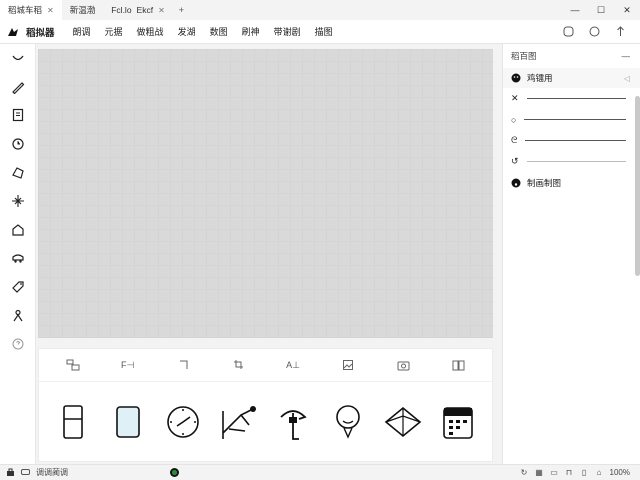 The width and height of the screenshot is (640, 480). I want to click on phone-asset-icon, so click(73, 422).